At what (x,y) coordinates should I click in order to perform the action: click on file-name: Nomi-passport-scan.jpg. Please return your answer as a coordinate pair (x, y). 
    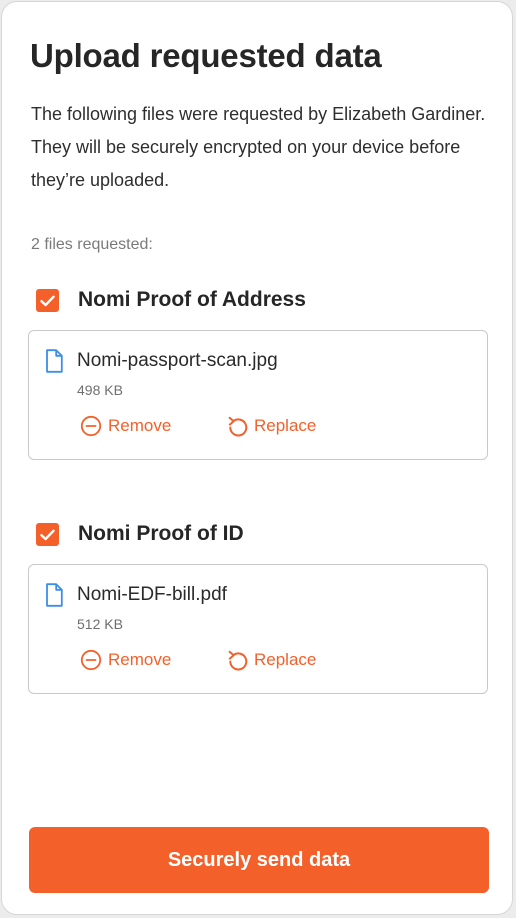
    Looking at the image, I should click on (177, 360).